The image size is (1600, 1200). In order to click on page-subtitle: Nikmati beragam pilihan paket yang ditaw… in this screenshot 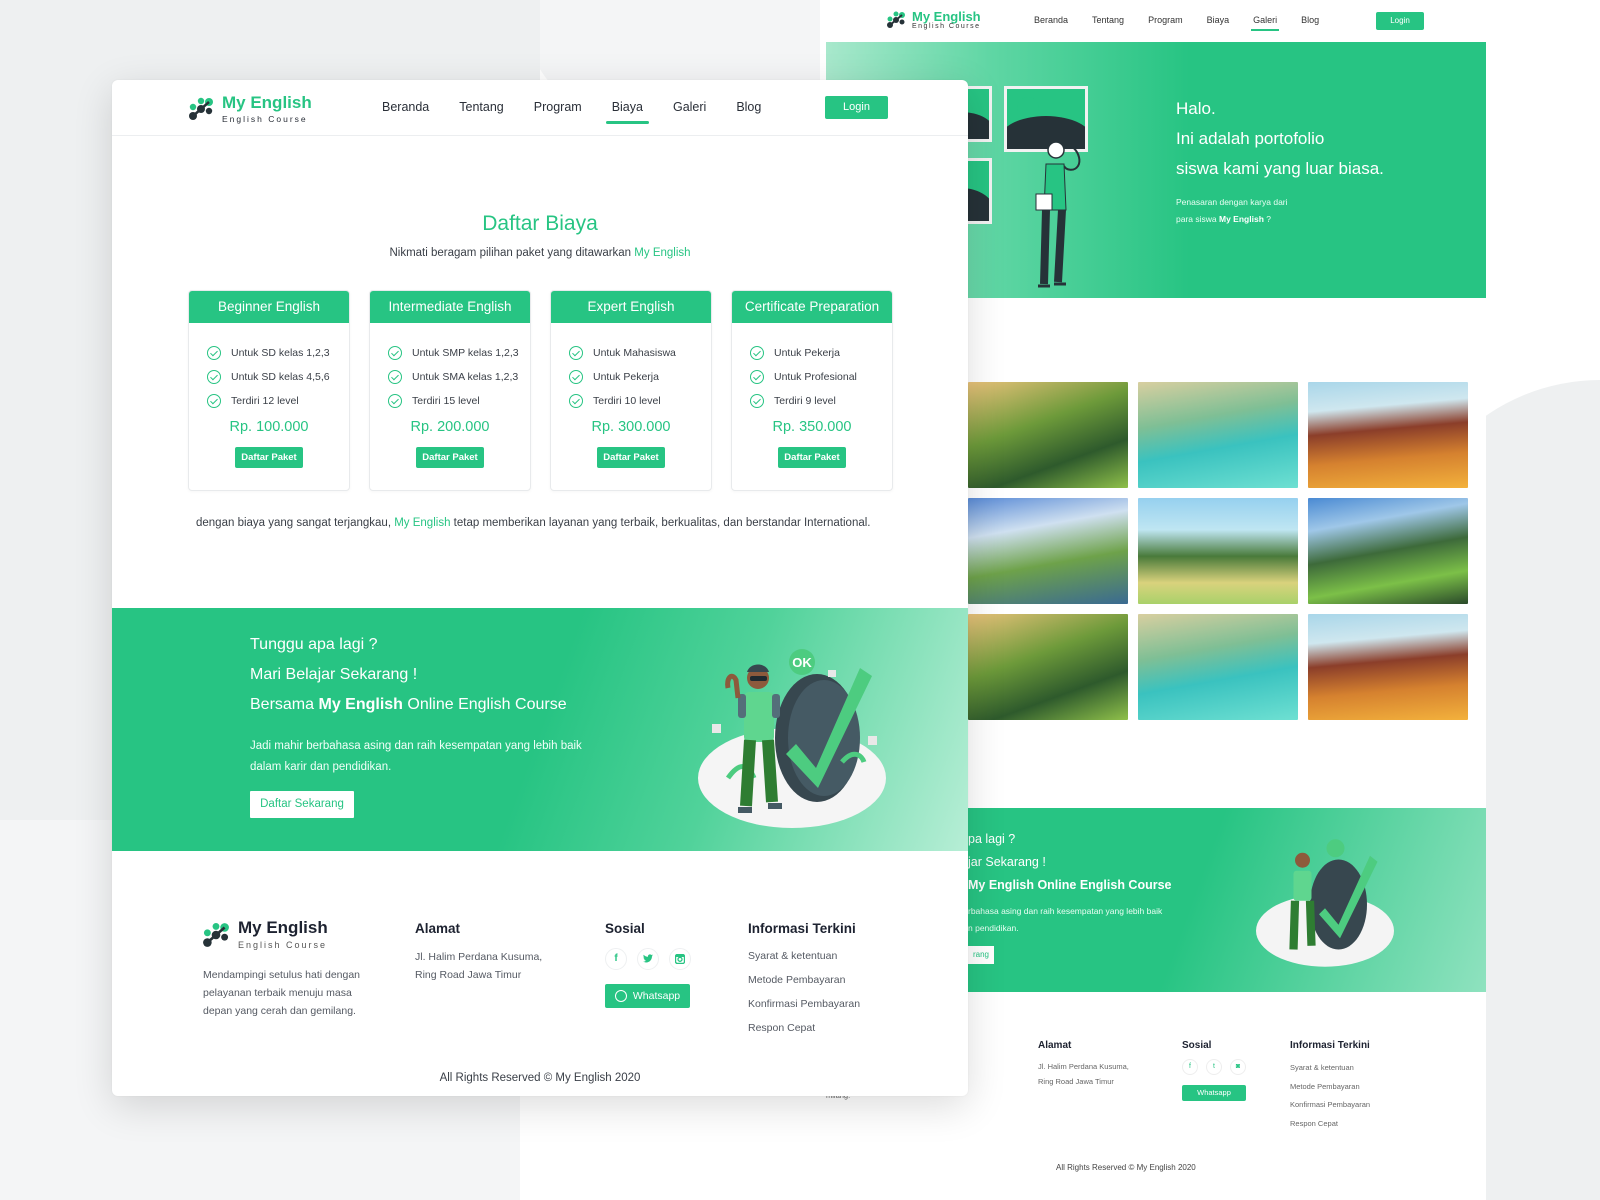, I will do `click(540, 253)`.